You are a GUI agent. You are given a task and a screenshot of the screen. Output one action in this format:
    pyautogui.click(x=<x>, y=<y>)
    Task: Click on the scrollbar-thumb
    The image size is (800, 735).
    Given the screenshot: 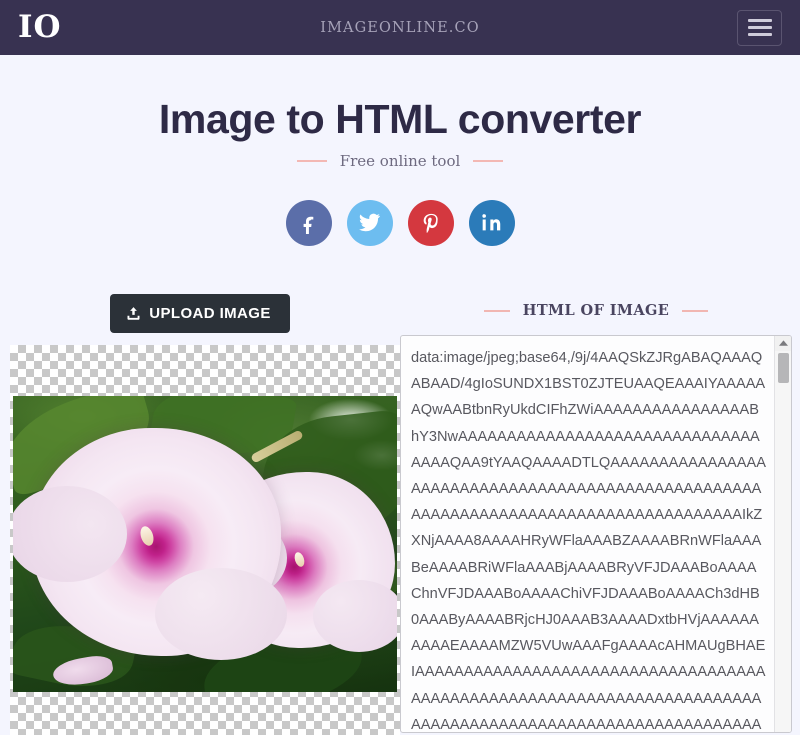 What is the action you would take?
    pyautogui.click(x=783, y=367)
    